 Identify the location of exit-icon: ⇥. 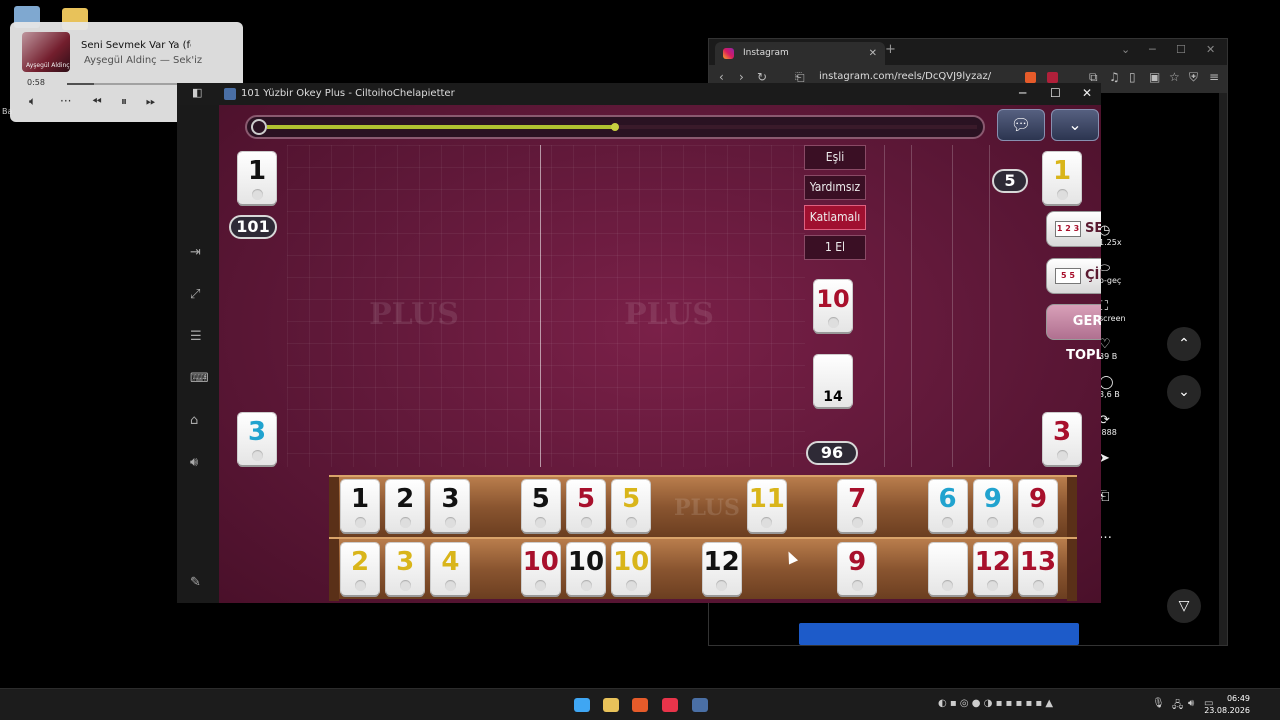
(195, 252).